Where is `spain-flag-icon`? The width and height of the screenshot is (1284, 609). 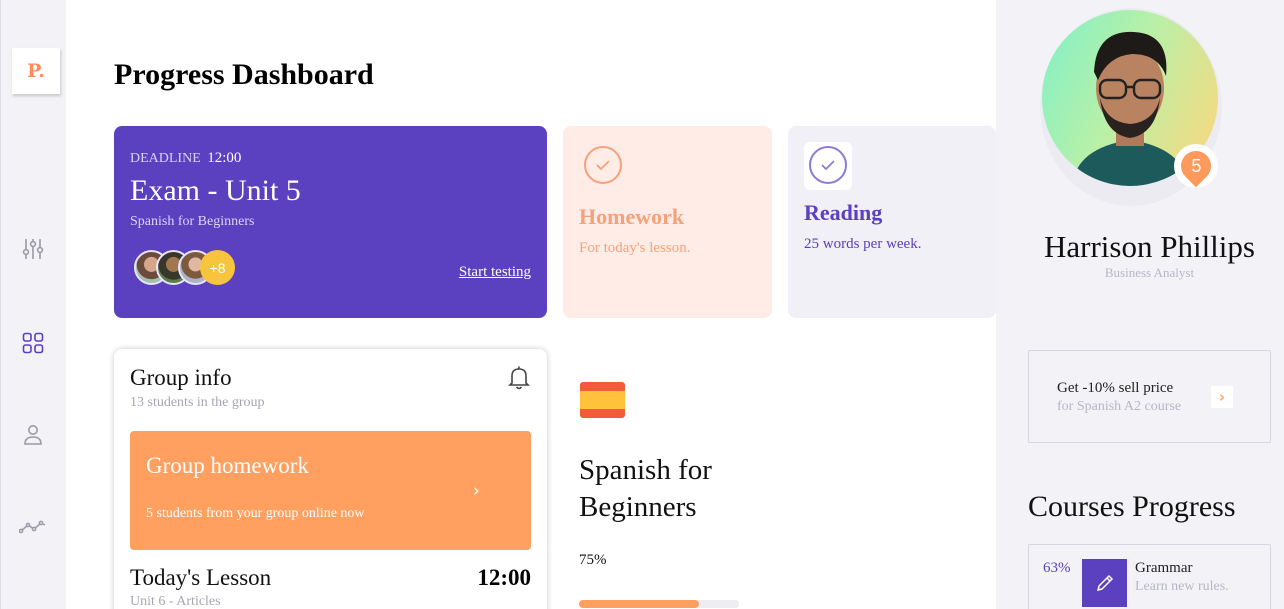 spain-flag-icon is located at coordinates (602, 400).